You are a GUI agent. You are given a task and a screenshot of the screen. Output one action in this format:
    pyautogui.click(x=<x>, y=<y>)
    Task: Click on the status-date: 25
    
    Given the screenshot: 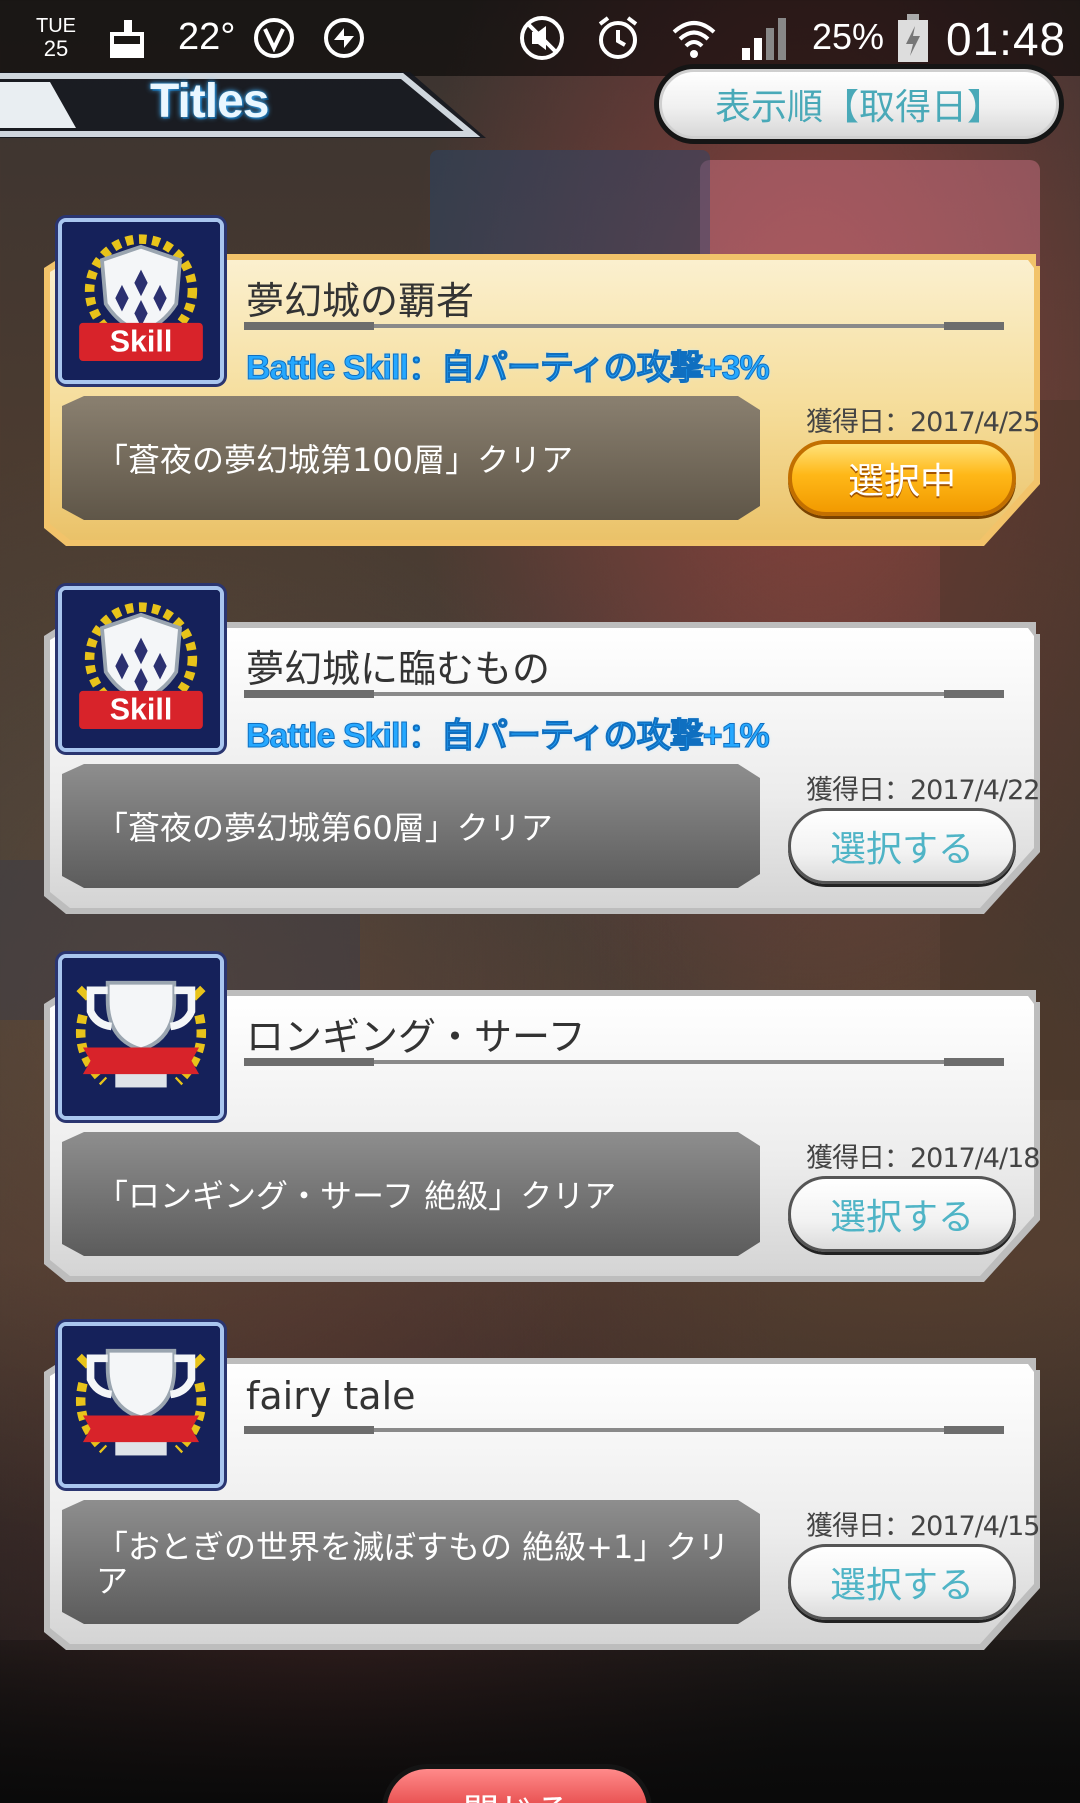 What is the action you would take?
    pyautogui.click(x=56, y=48)
    